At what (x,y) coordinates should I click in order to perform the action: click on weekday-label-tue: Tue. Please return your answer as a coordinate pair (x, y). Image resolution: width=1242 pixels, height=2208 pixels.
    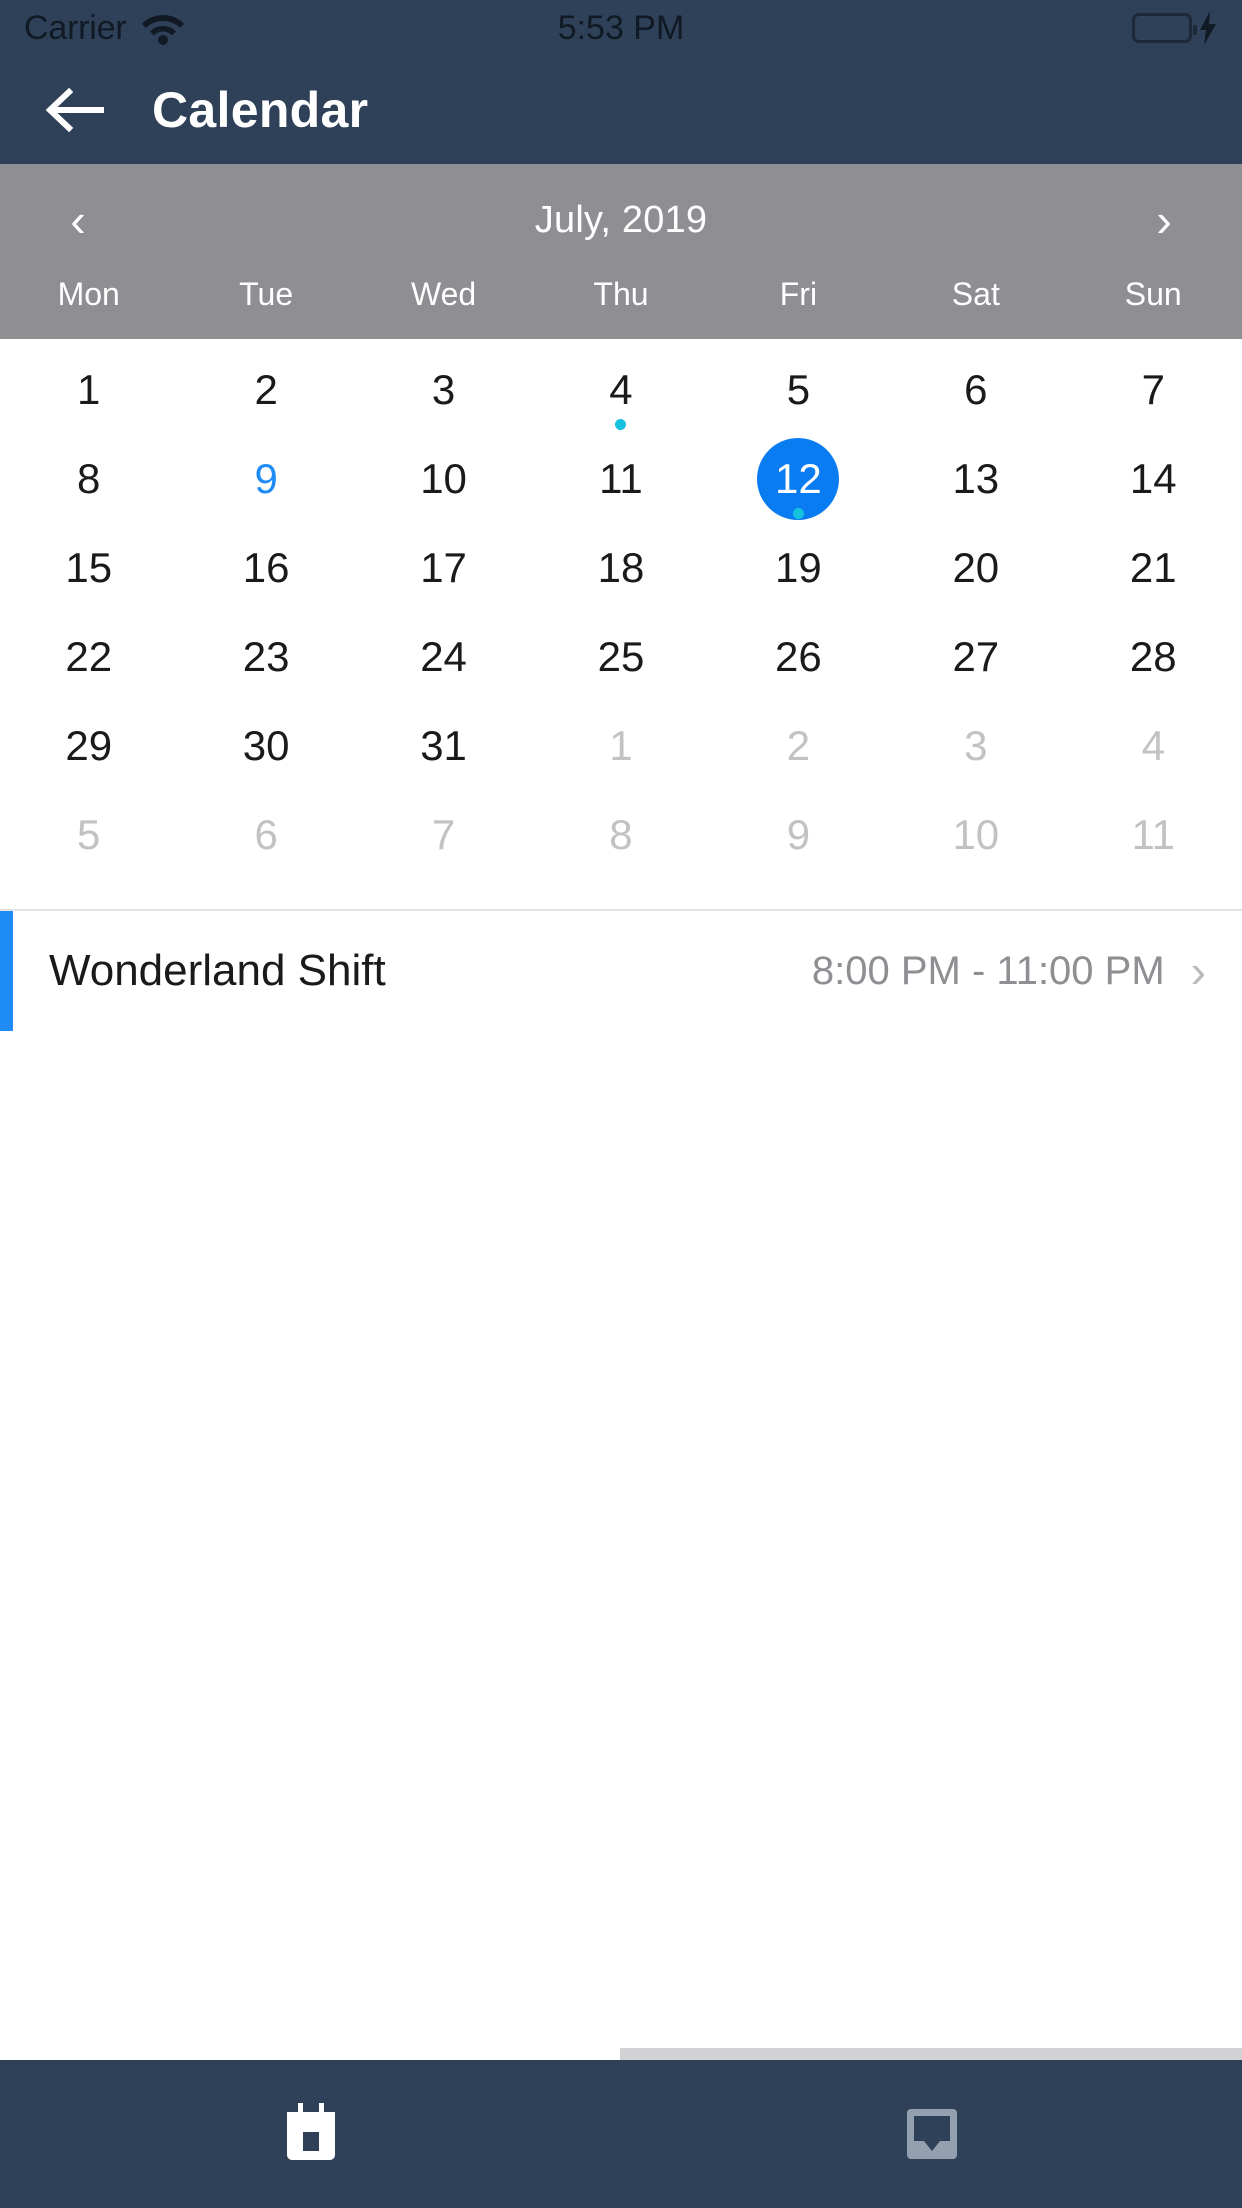
    Looking at the image, I should click on (266, 294).